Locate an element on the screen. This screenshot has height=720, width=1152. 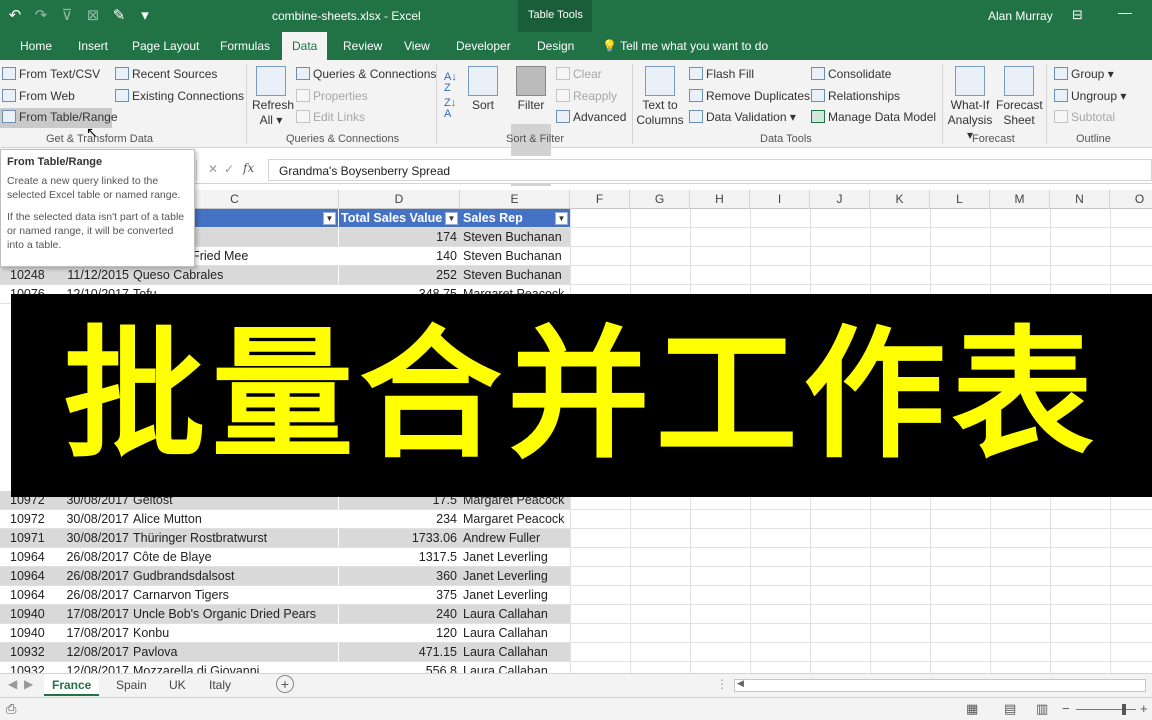
refresh-all-button: Refresh All ▾ is located at coordinates (273, 97).